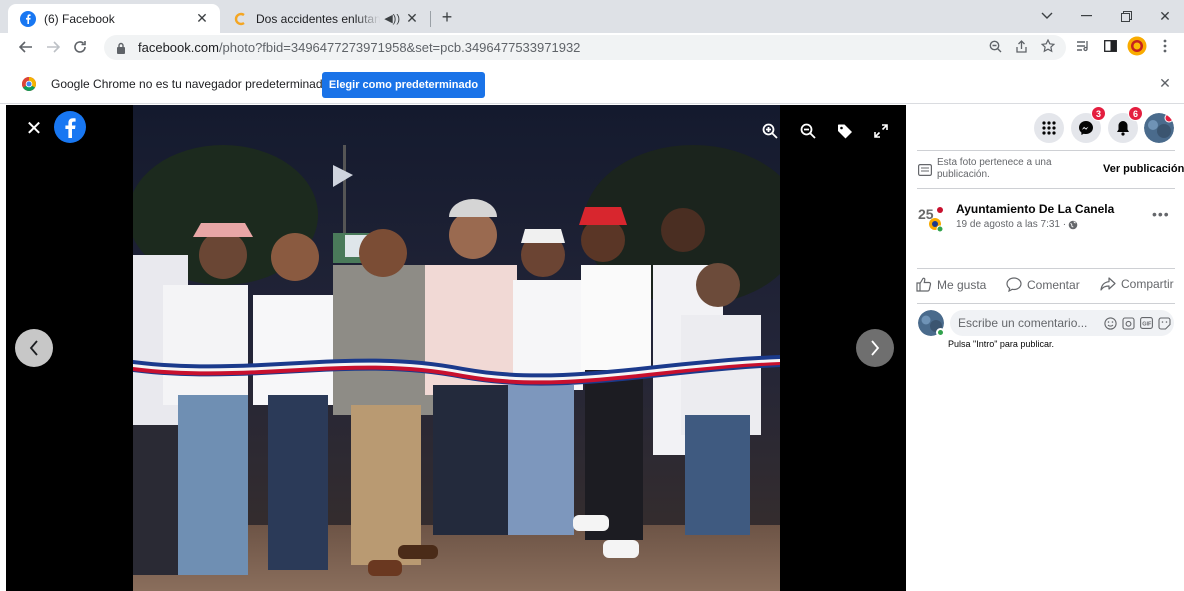 The image size is (1184, 591). I want to click on comment-composer: Escribe un comentario... GIF, so click(1048, 324).